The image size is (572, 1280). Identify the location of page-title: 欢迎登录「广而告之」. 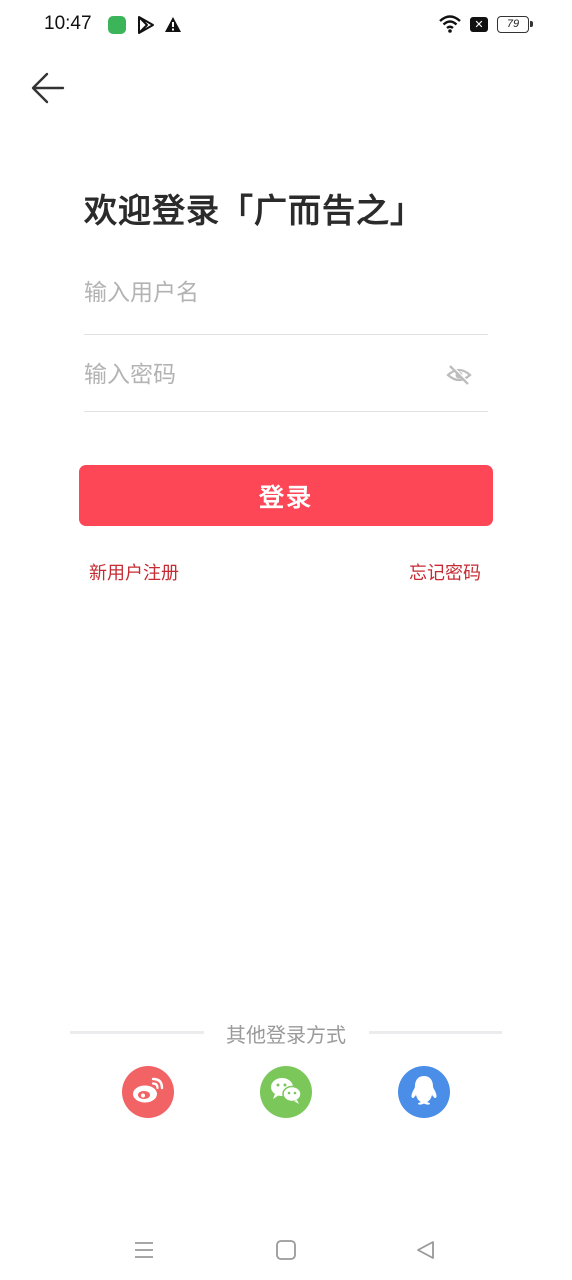
(254, 210).